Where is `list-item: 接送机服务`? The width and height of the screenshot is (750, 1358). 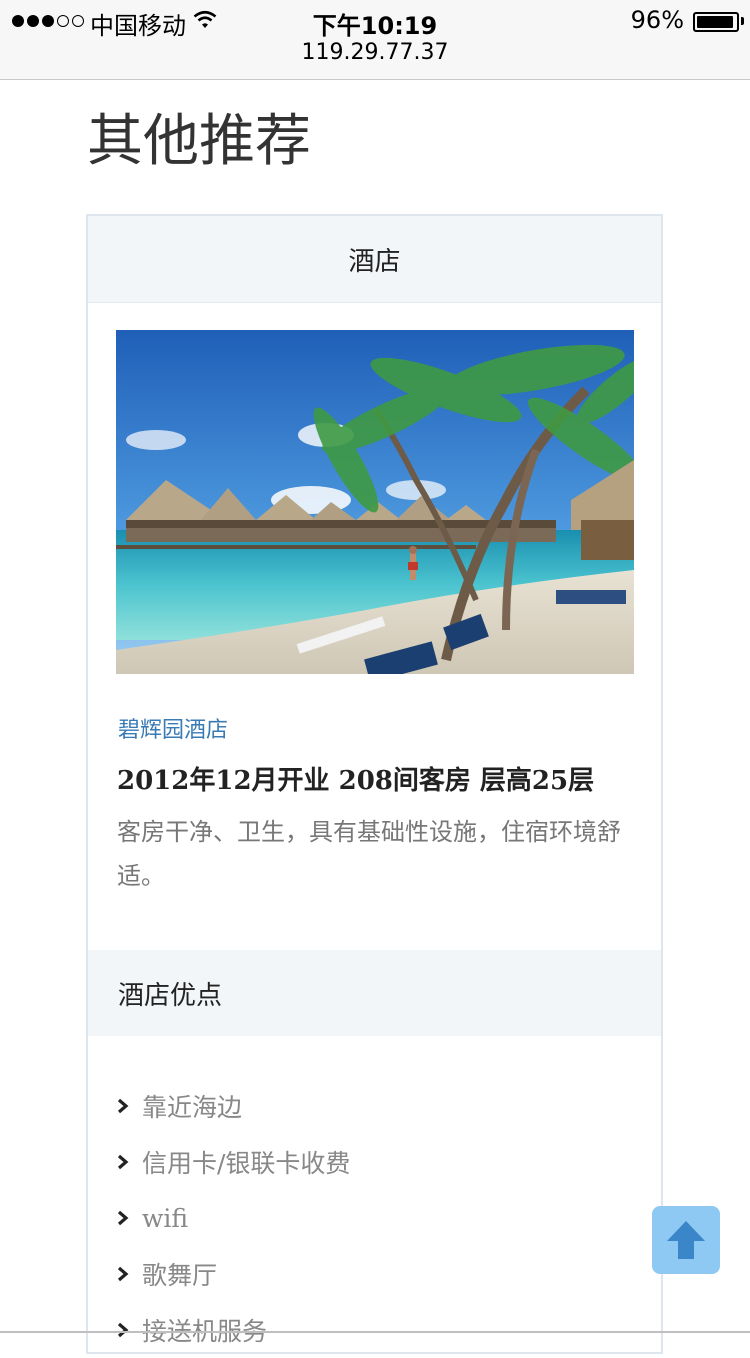 list-item: 接送机服务 is located at coordinates (233, 1330).